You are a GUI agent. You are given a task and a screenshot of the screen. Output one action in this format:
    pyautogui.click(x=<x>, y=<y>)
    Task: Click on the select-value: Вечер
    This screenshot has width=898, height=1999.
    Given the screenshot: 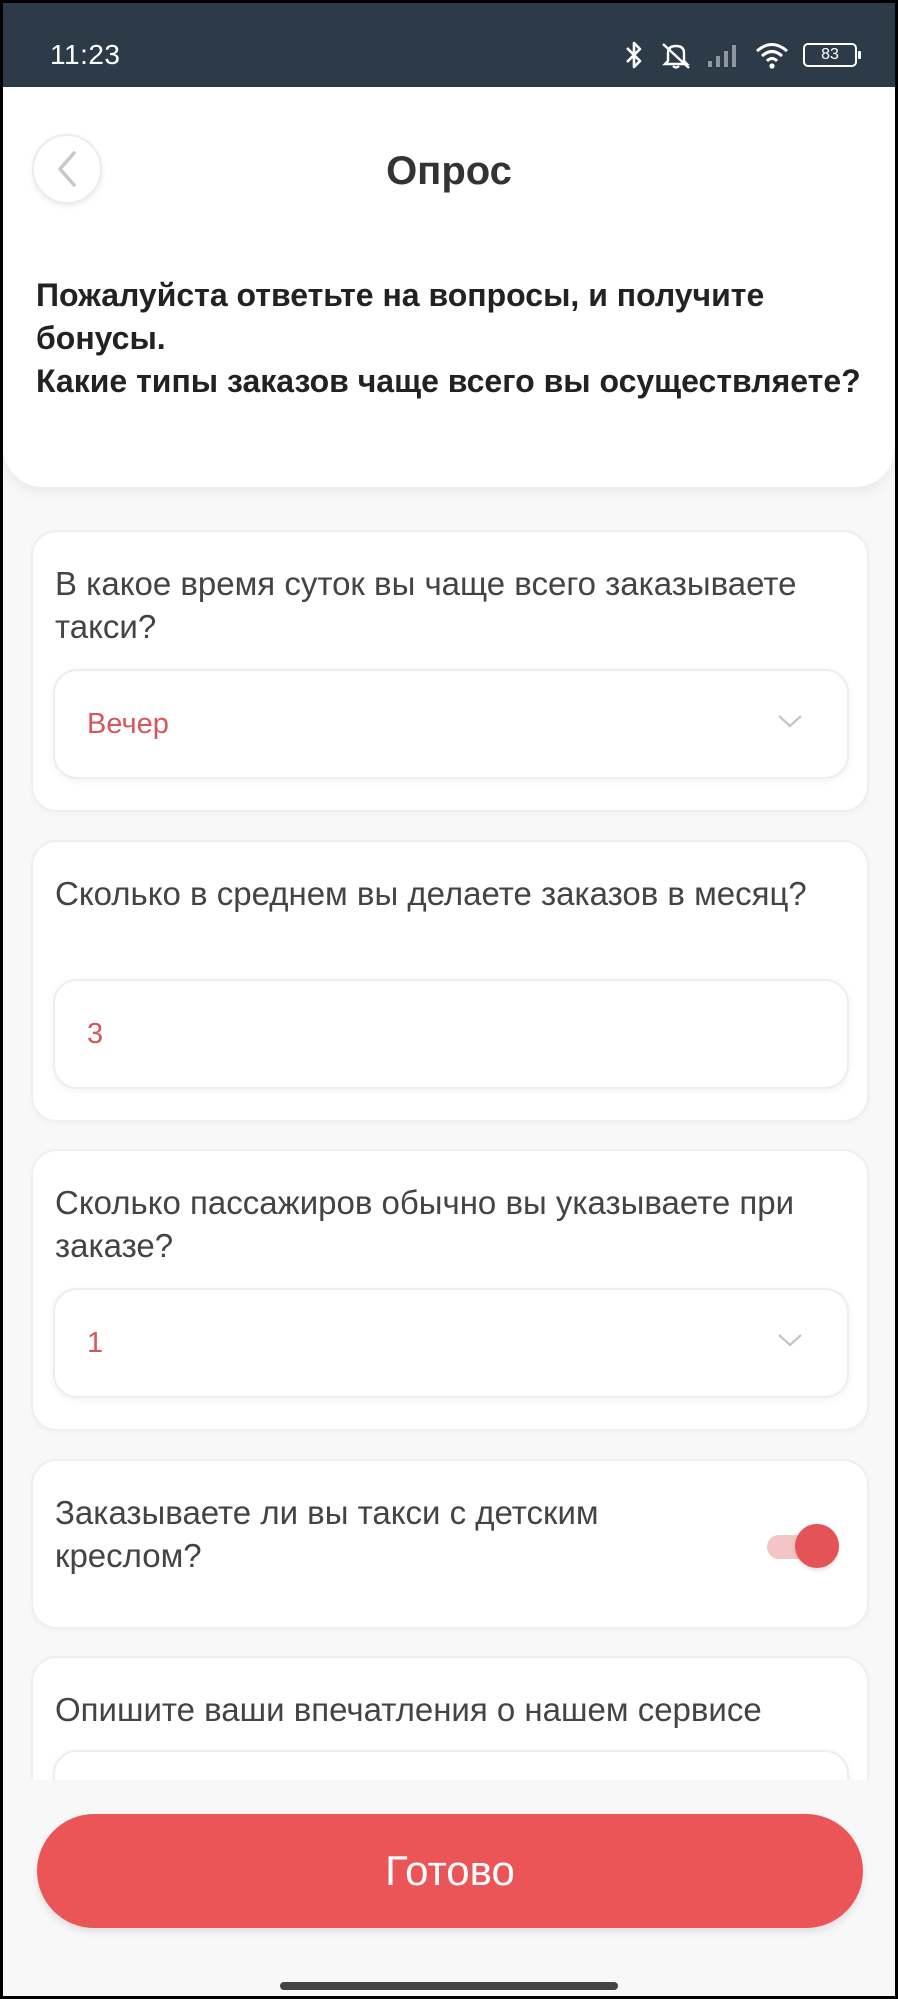 What is the action you would take?
    pyautogui.click(x=128, y=724)
    